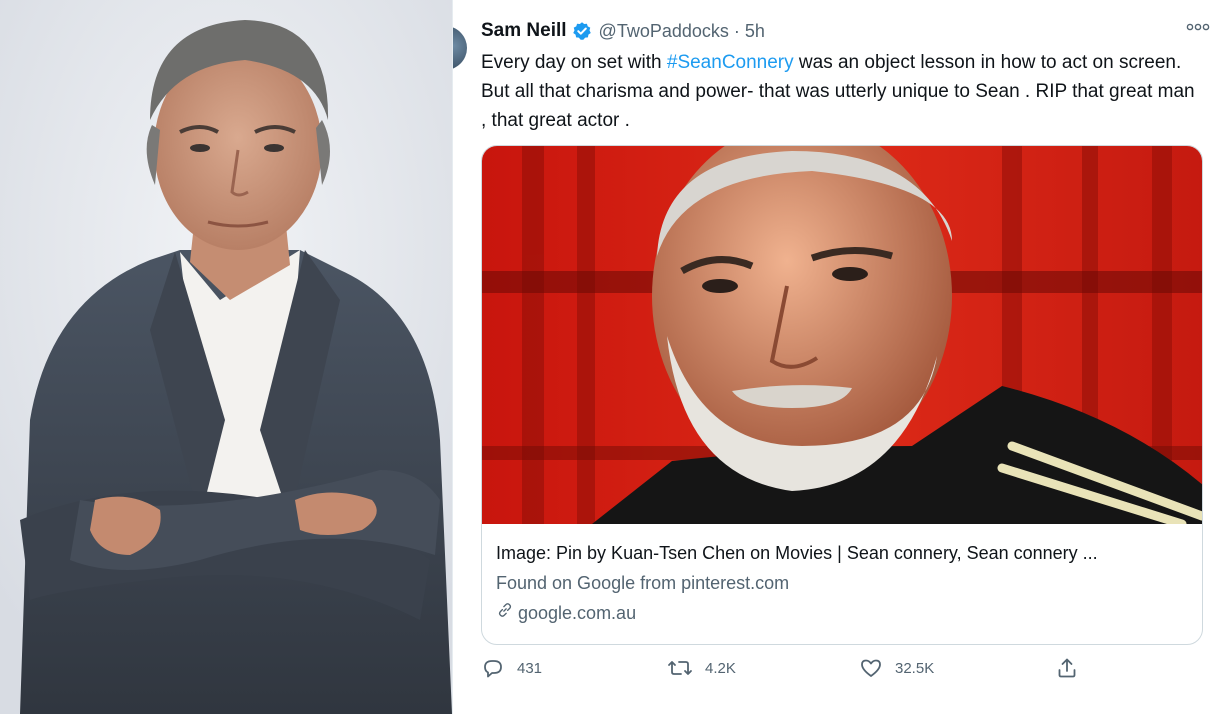  I want to click on tweet-header: Sam Neill @TwoPaddocks · 5h, so click(623, 31).